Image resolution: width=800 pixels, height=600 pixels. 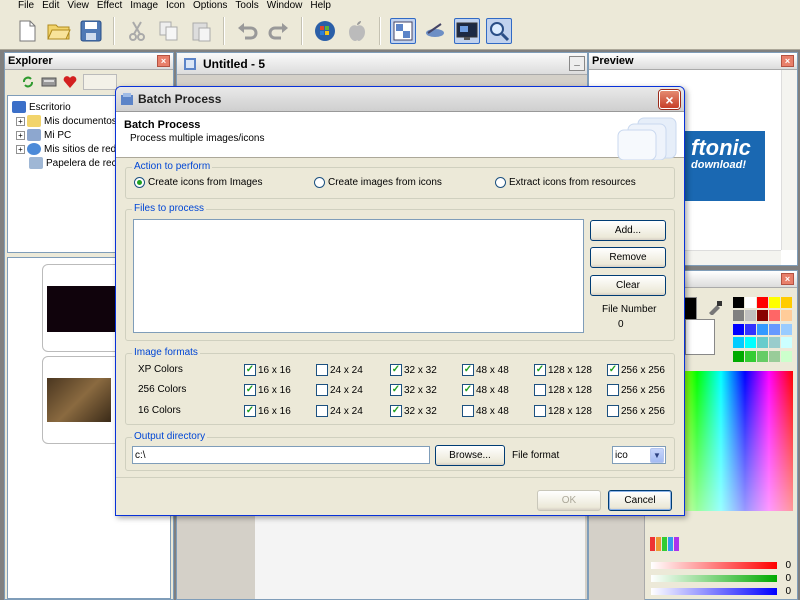 What do you see at coordinates (320, 6) in the screenshot?
I see `menu-help: Help` at bounding box center [320, 6].